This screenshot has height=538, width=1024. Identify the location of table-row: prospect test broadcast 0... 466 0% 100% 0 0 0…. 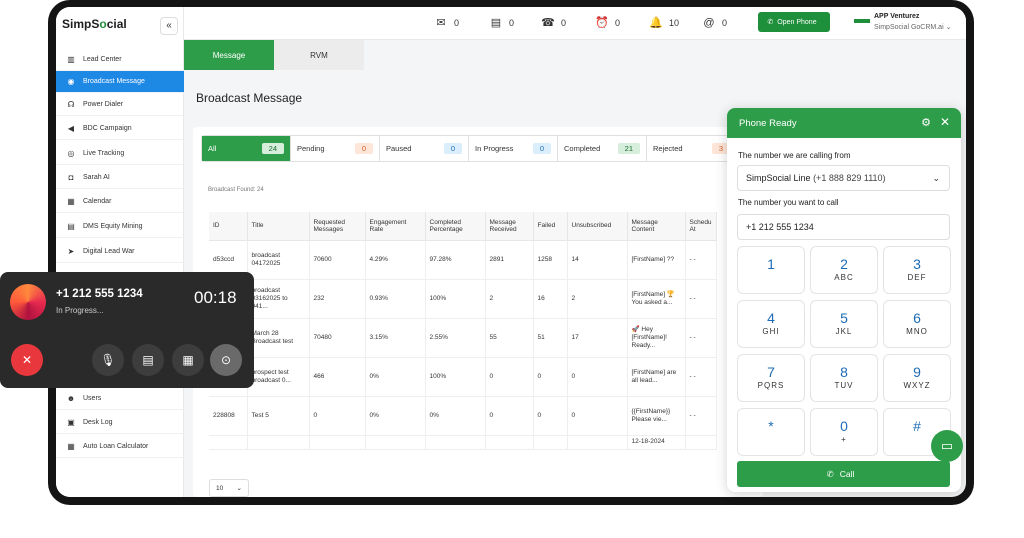
(463, 377).